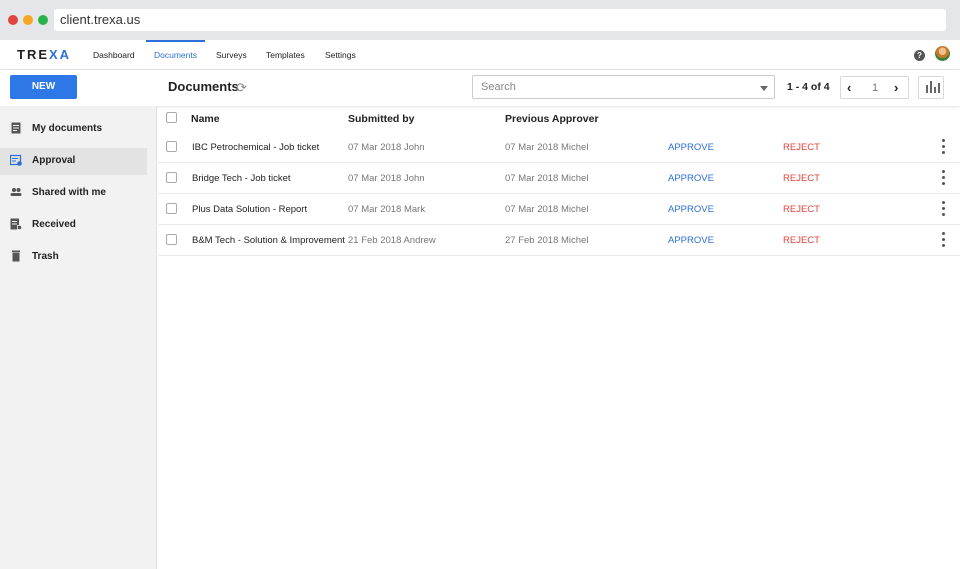 The height and width of the screenshot is (569, 960). I want to click on sidebar-item-label: Received, so click(54, 224).